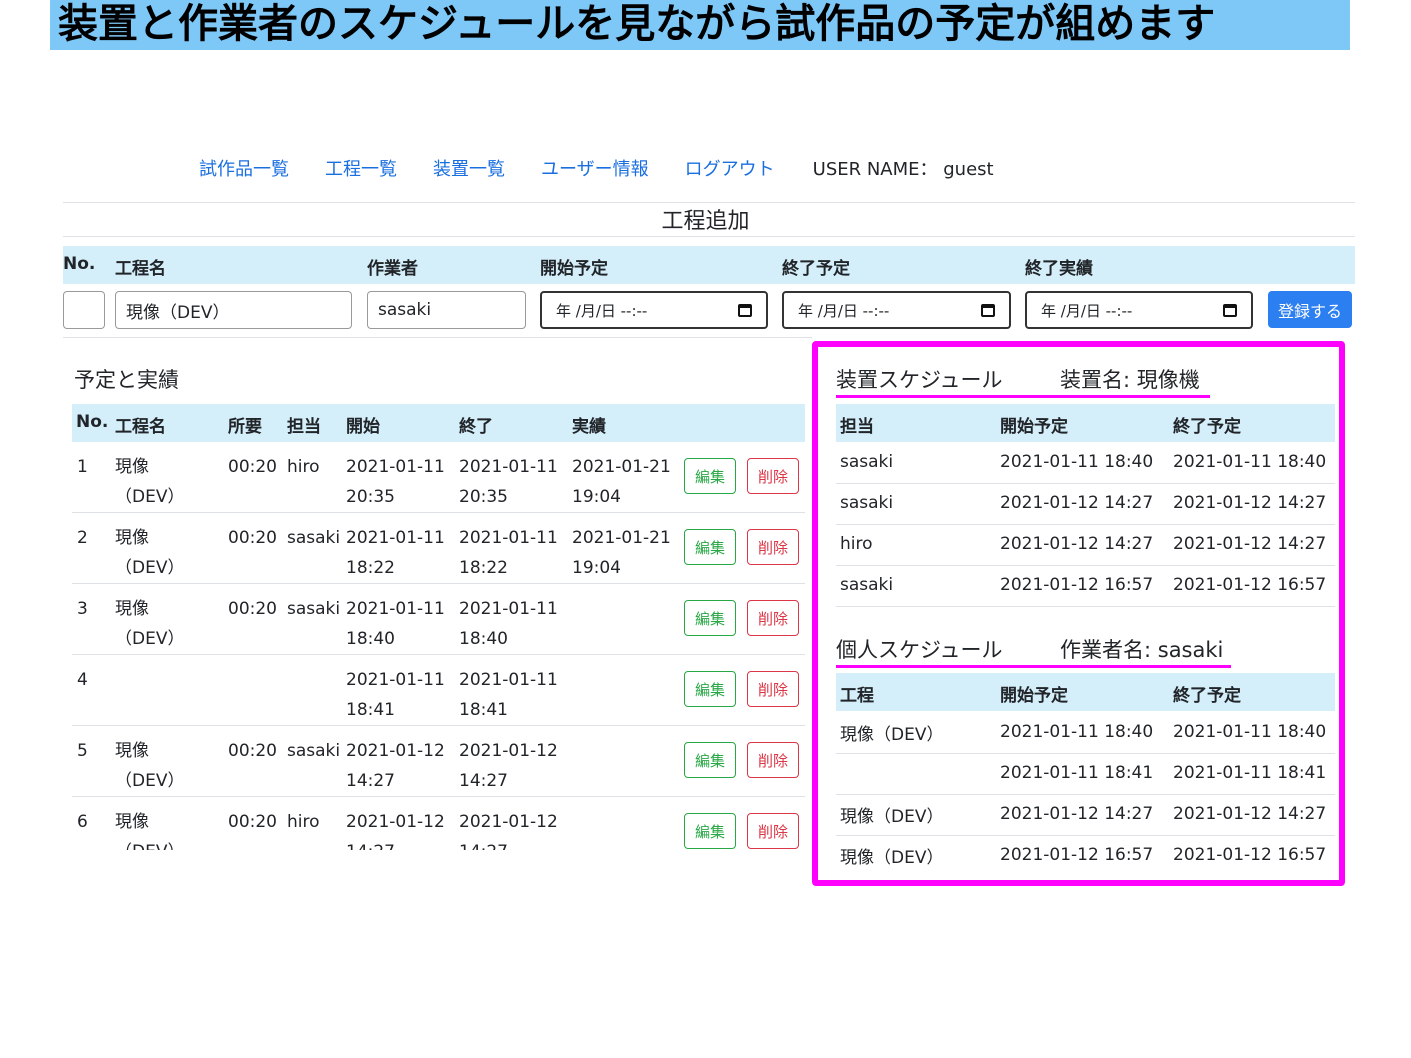  What do you see at coordinates (508, 624) in the screenshot?
I see `row-end: 2021-01-11 18:40` at bounding box center [508, 624].